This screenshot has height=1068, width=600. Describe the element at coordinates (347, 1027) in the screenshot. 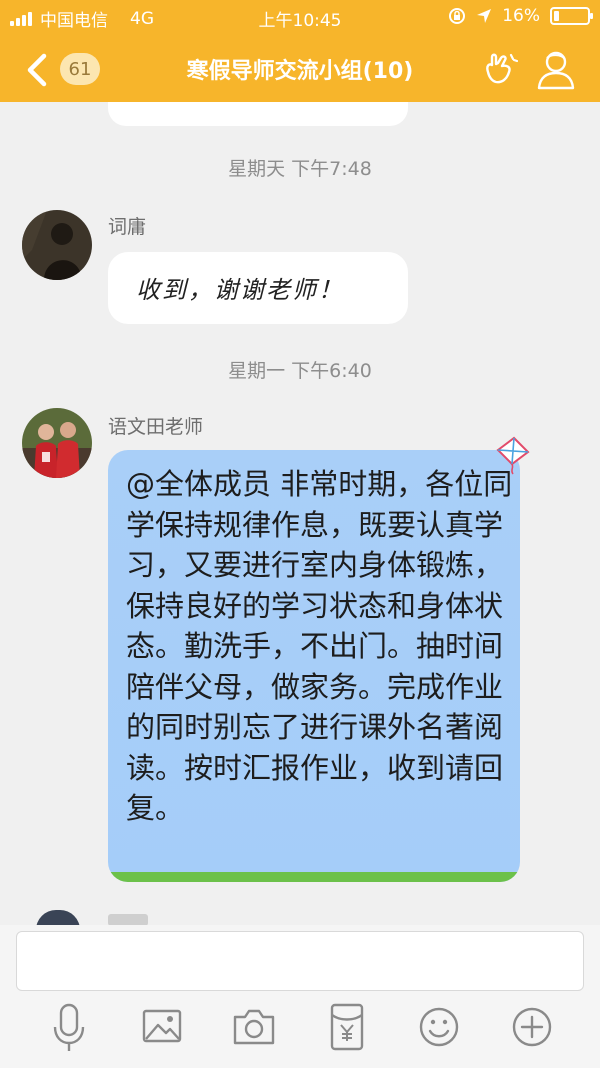

I see `red-packet-icon` at that location.